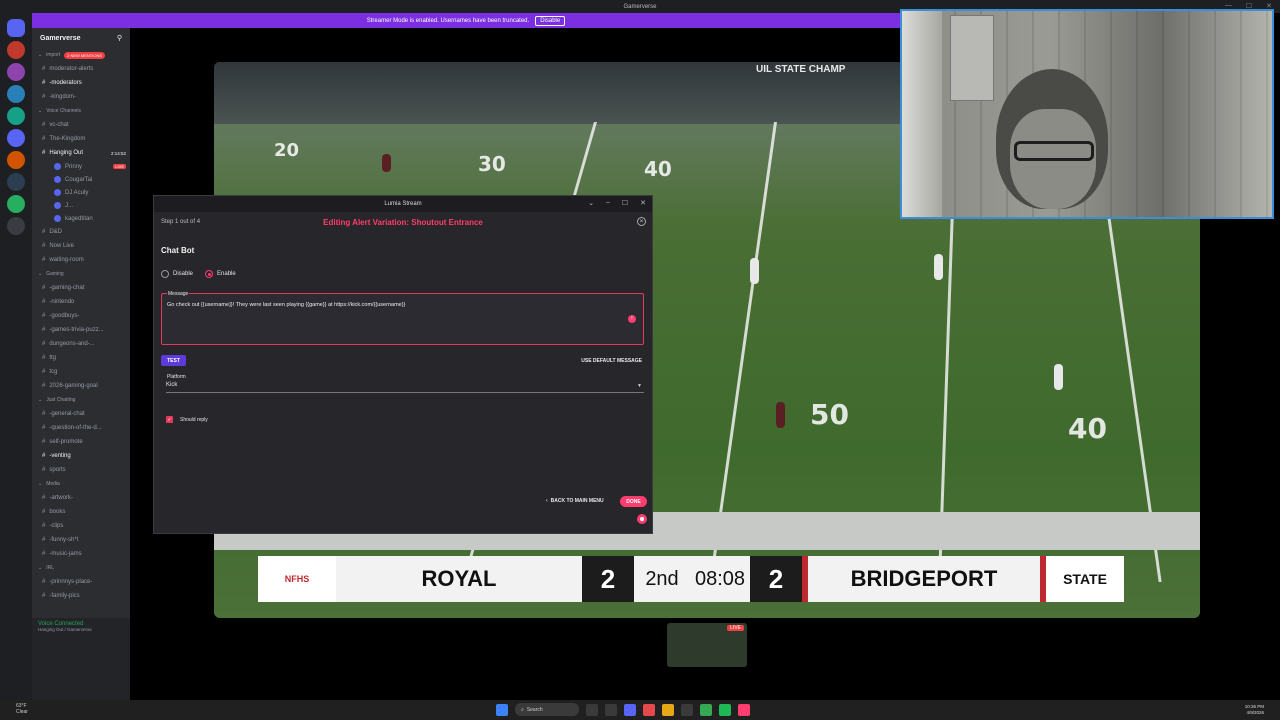 This screenshot has width=1280, height=720. What do you see at coordinates (81, 526) in the screenshot?
I see `channel-item: # -clips` at bounding box center [81, 526].